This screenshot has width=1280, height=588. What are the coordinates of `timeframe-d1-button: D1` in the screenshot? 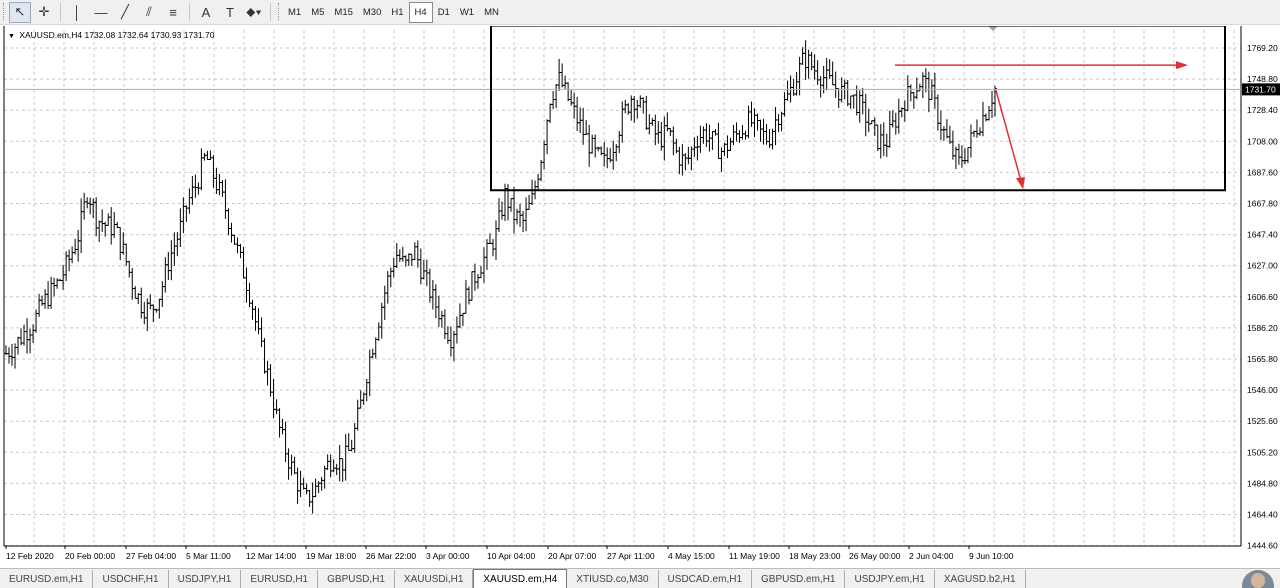 It's located at (444, 12).